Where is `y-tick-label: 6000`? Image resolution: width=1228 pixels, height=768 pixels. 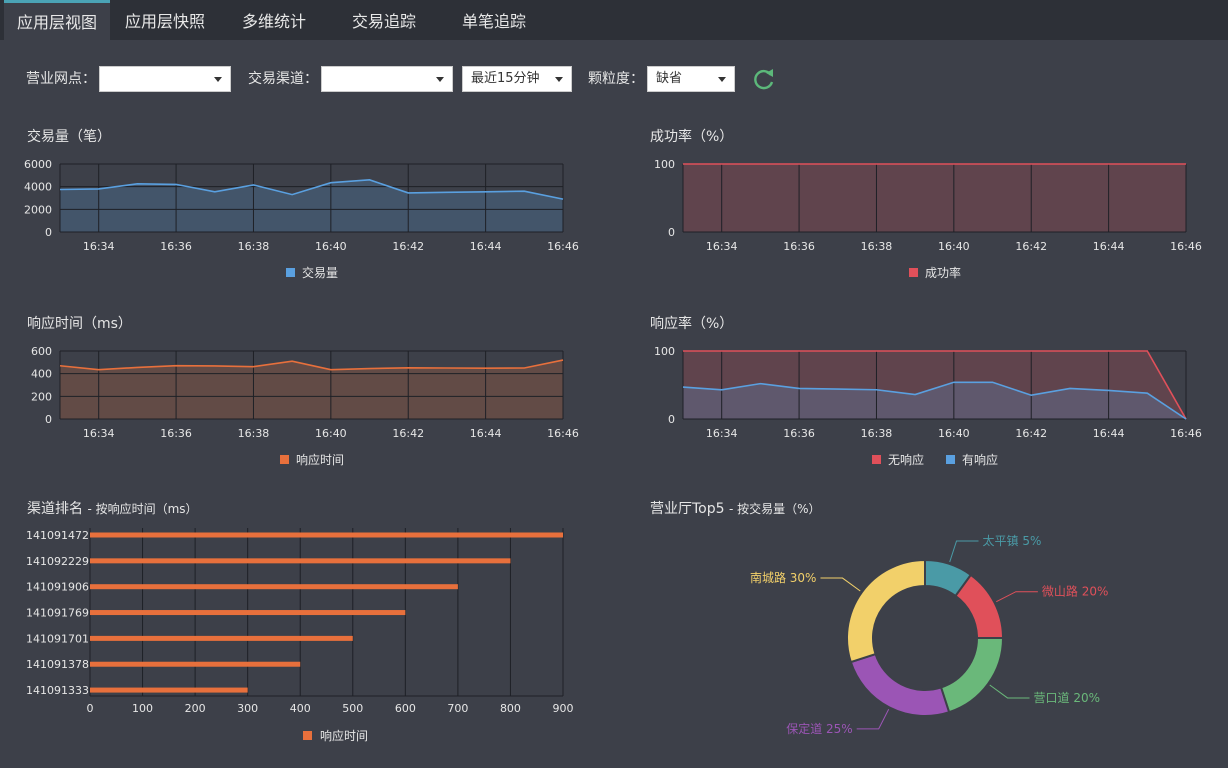 y-tick-label: 6000 is located at coordinates (38, 164).